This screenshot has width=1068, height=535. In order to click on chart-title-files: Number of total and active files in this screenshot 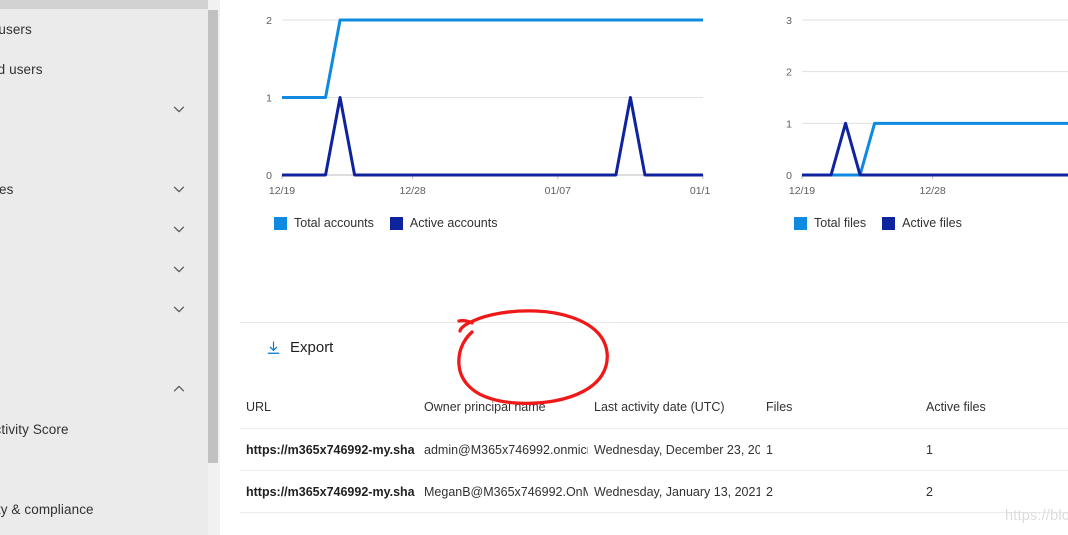, I will do `click(914, 0)`.